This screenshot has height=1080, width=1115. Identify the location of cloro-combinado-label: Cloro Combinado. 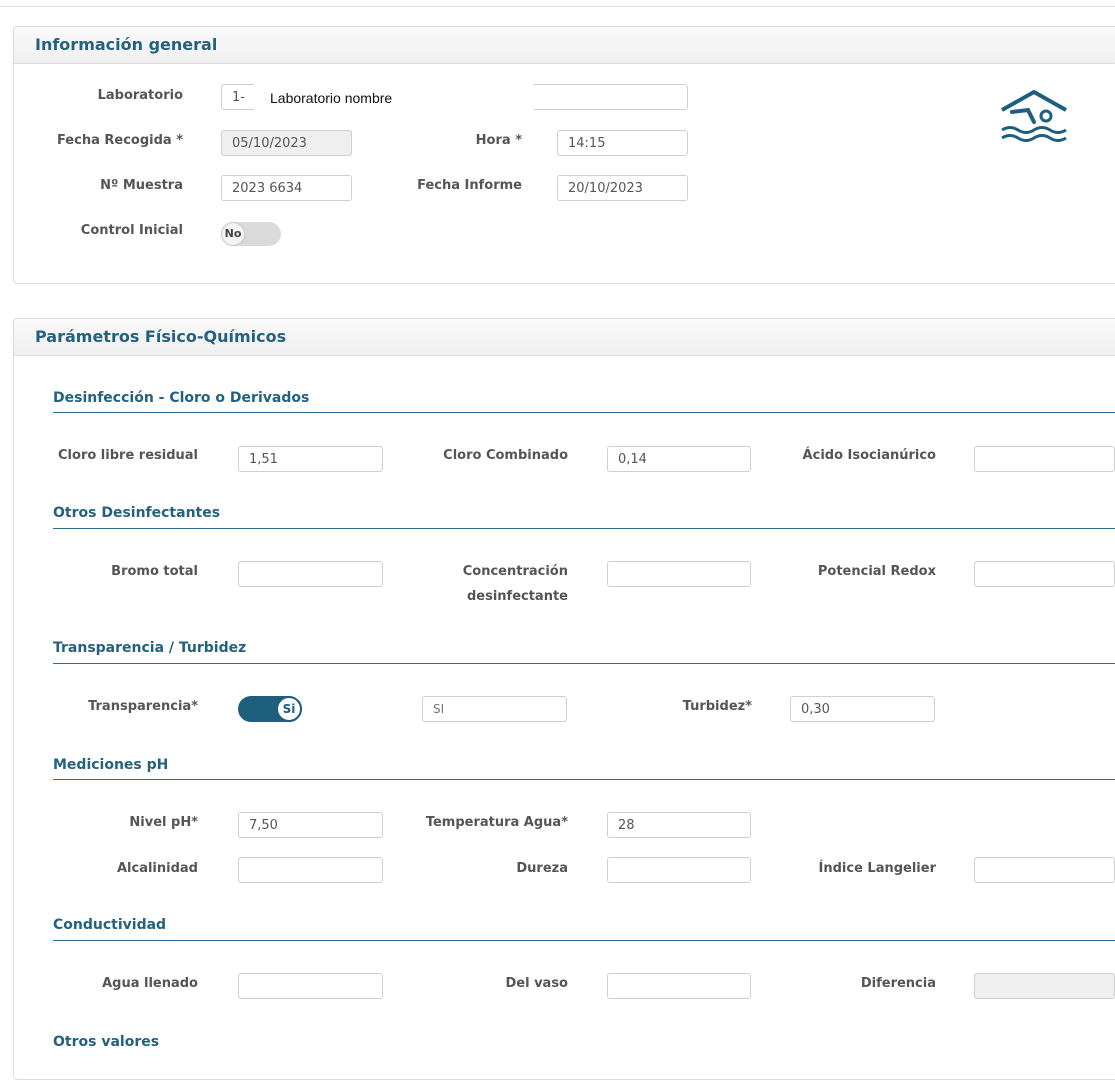
(505, 455).